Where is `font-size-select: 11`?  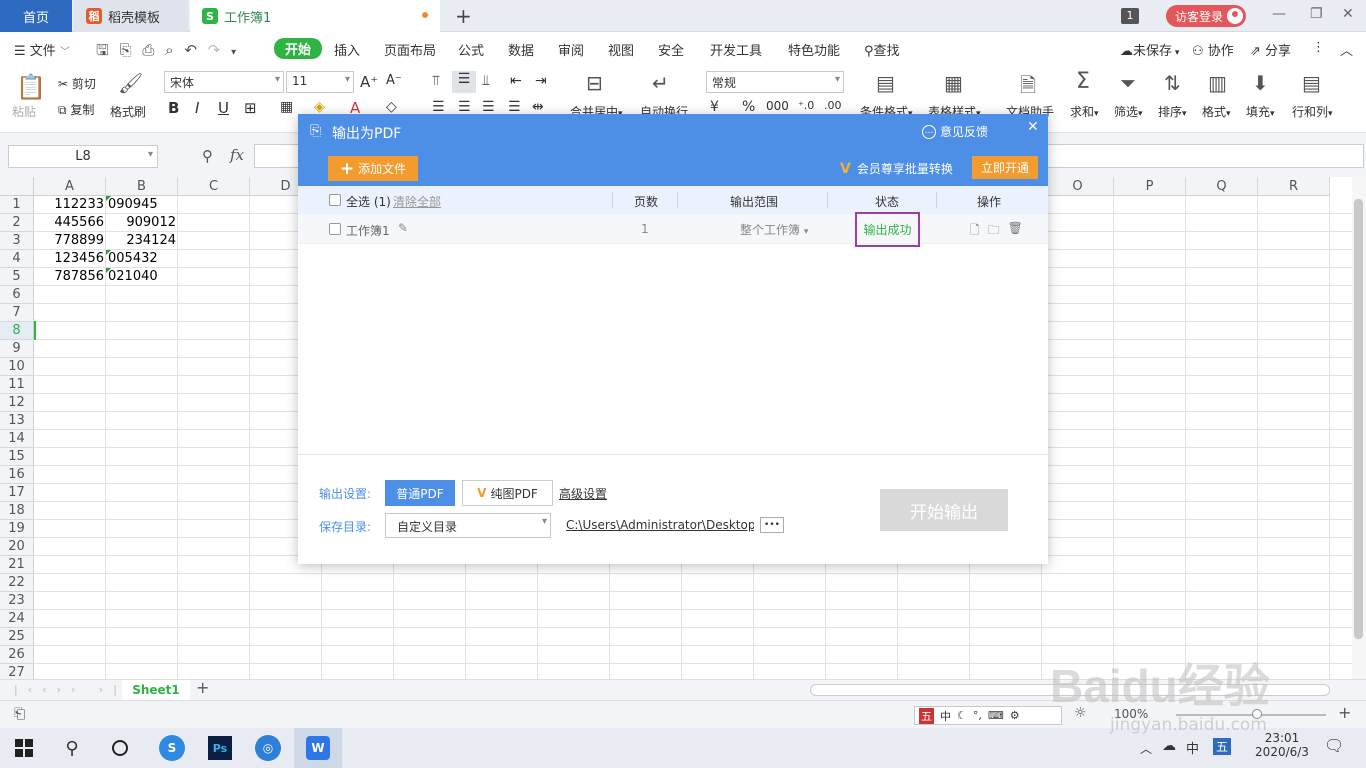 font-size-select: 11 is located at coordinates (320, 82).